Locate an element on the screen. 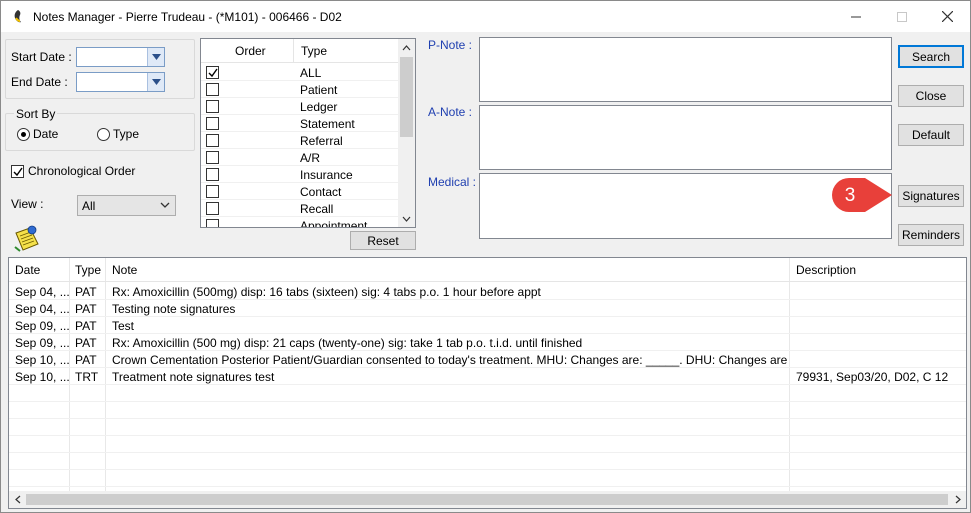  chevron-right-icon is located at coordinates (958, 499).